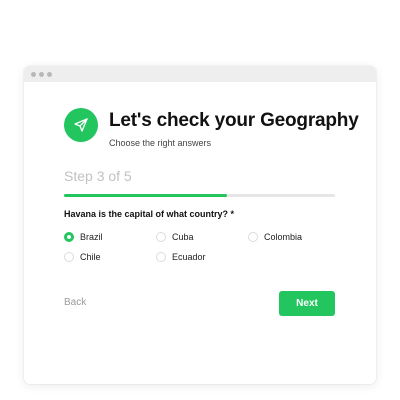 The height and width of the screenshot is (400, 400). I want to click on step-indicator: Step 3 of 5, so click(98, 176).